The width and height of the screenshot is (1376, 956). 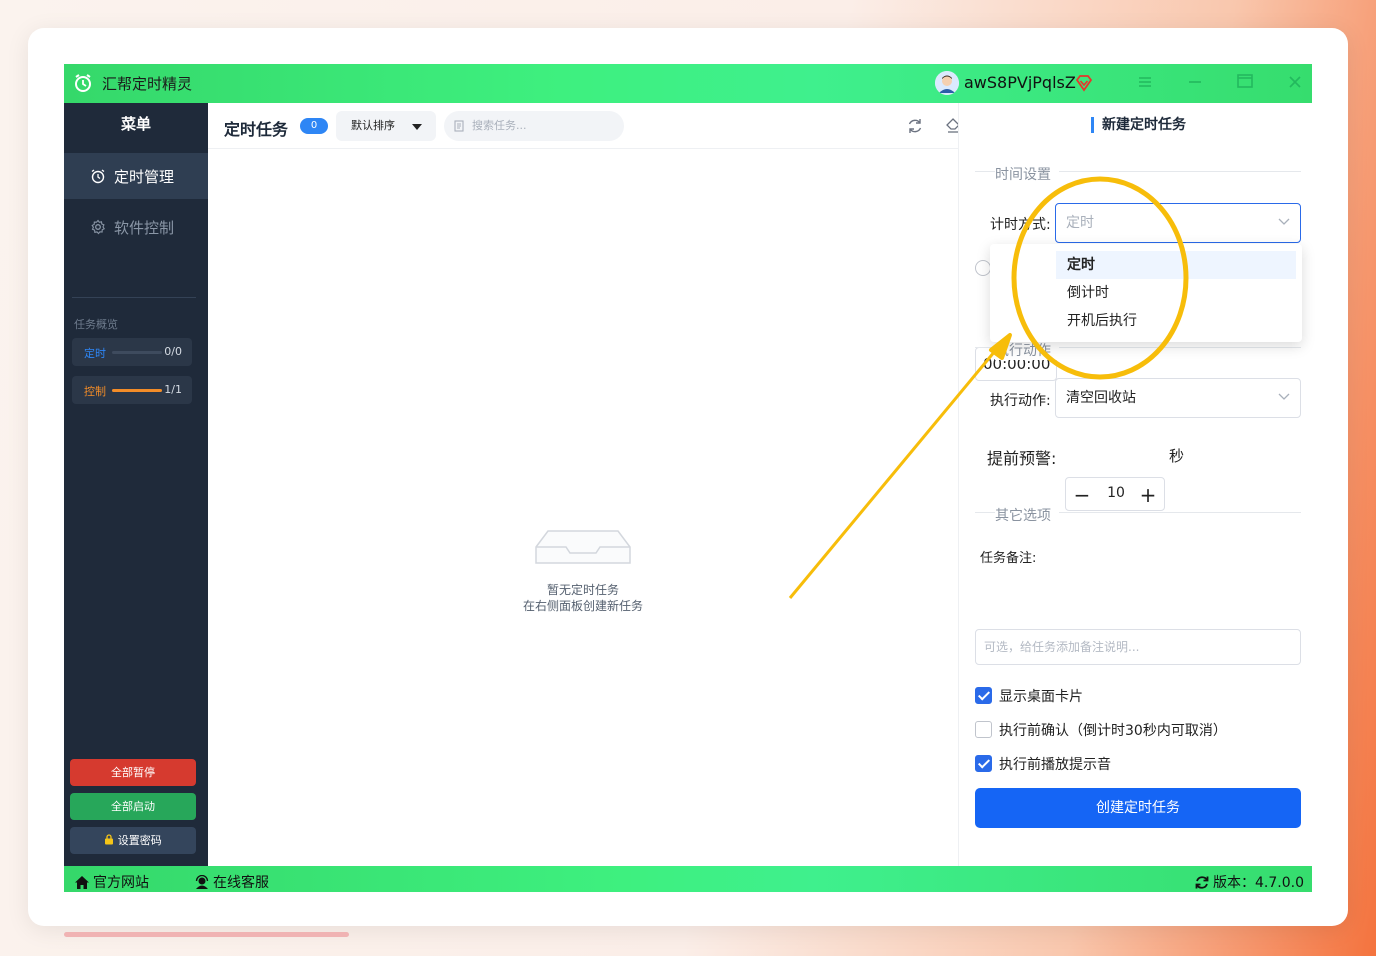 I want to click on stat-timer: 定时 0/0, so click(x=132, y=352).